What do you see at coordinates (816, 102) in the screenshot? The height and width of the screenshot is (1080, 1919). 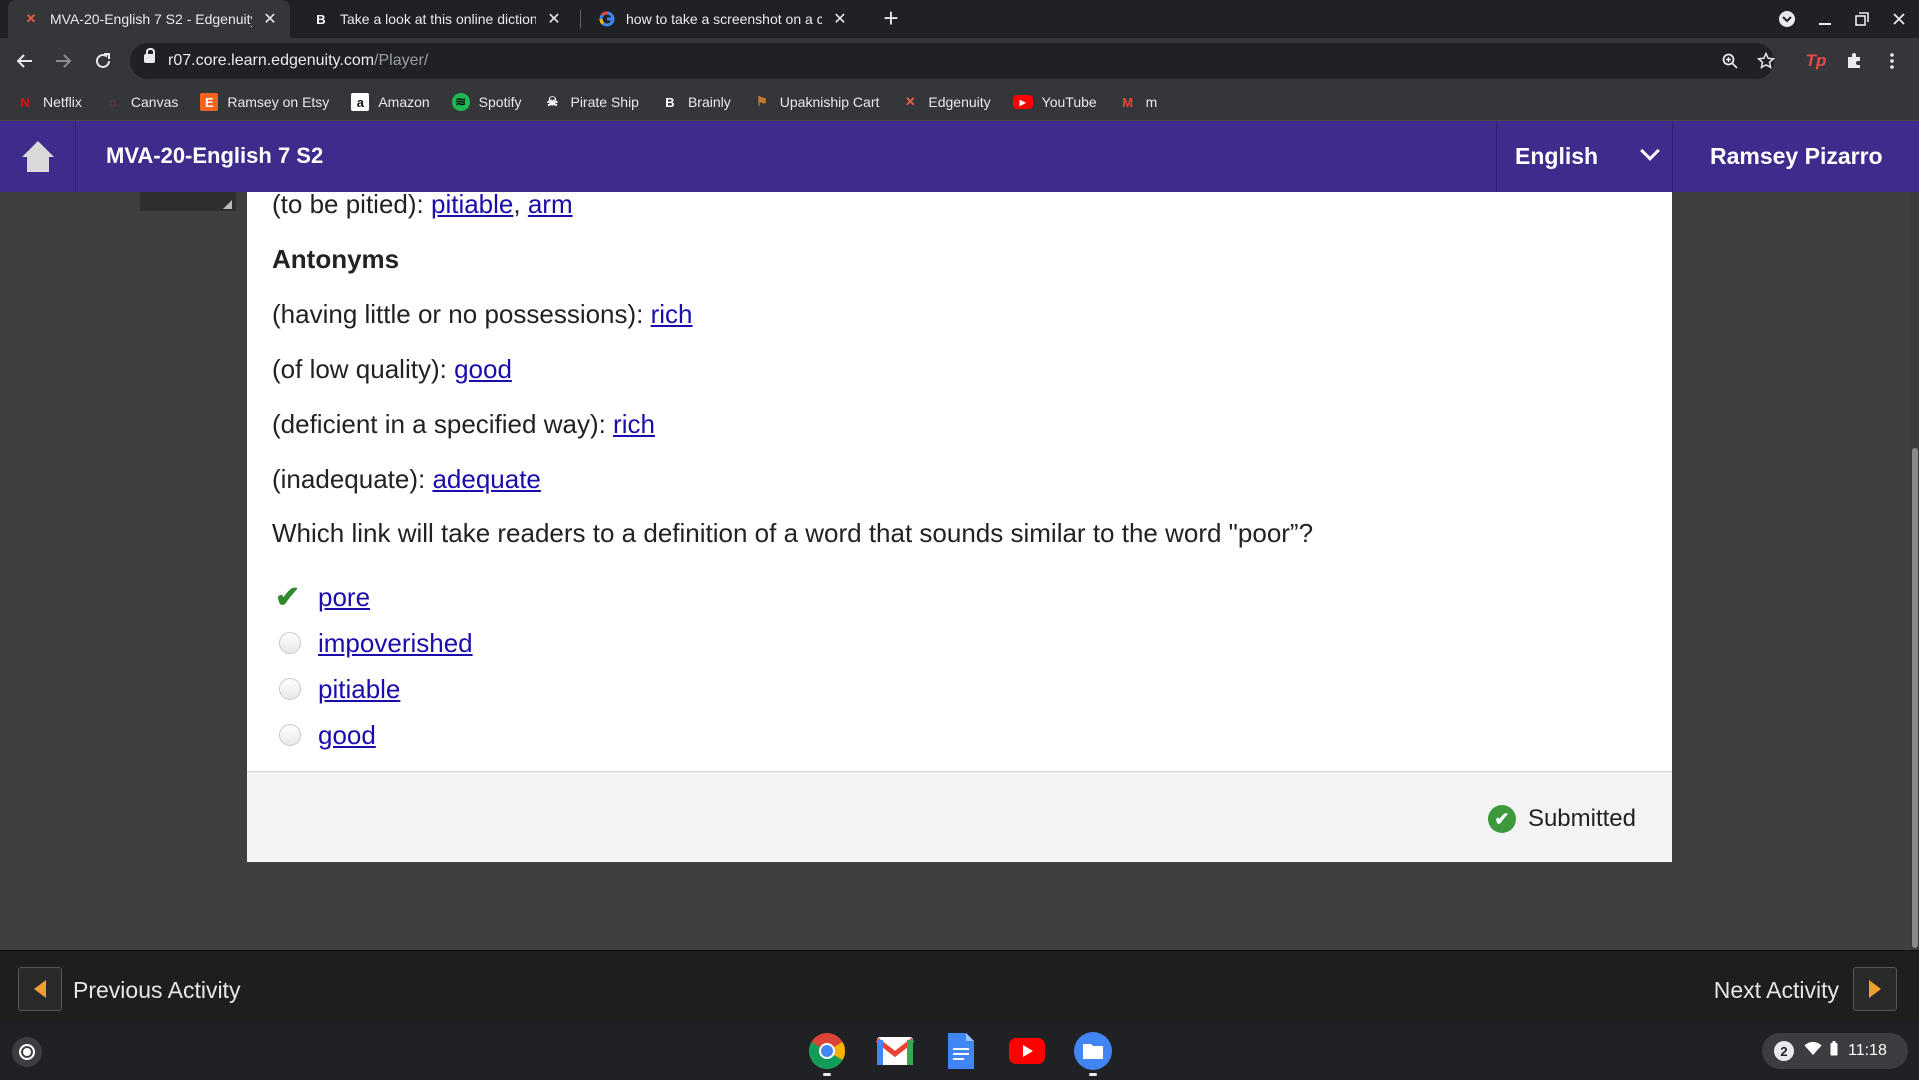 I see `bookmark-upakniship-cart: ⚑ Upakniship Cart` at bounding box center [816, 102].